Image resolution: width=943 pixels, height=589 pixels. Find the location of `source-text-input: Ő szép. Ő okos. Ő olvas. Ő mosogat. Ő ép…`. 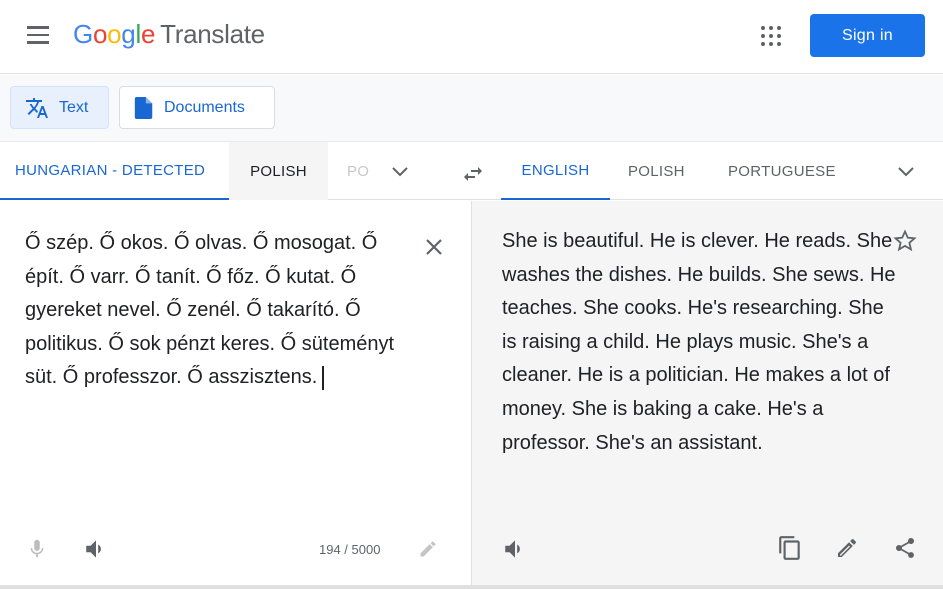

source-text-input: Ő szép. Ő okos. Ő olvas. Ő mosogat. Ő ép… is located at coordinates (215, 311).